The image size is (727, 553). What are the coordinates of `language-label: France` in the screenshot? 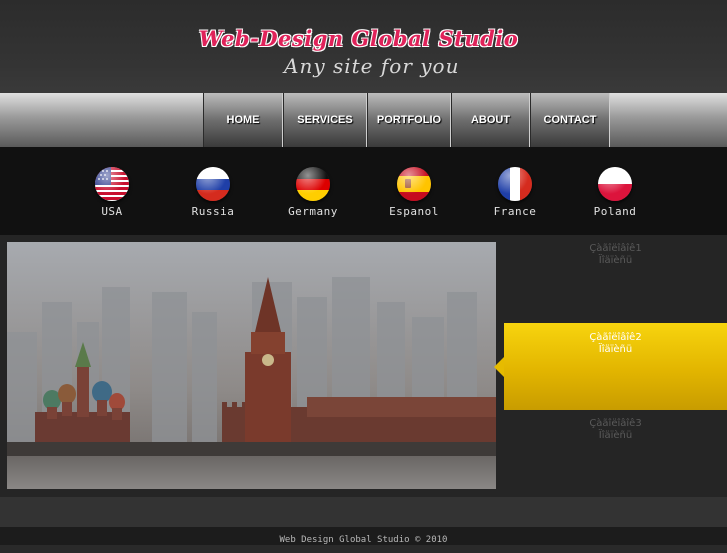 It's located at (515, 211).